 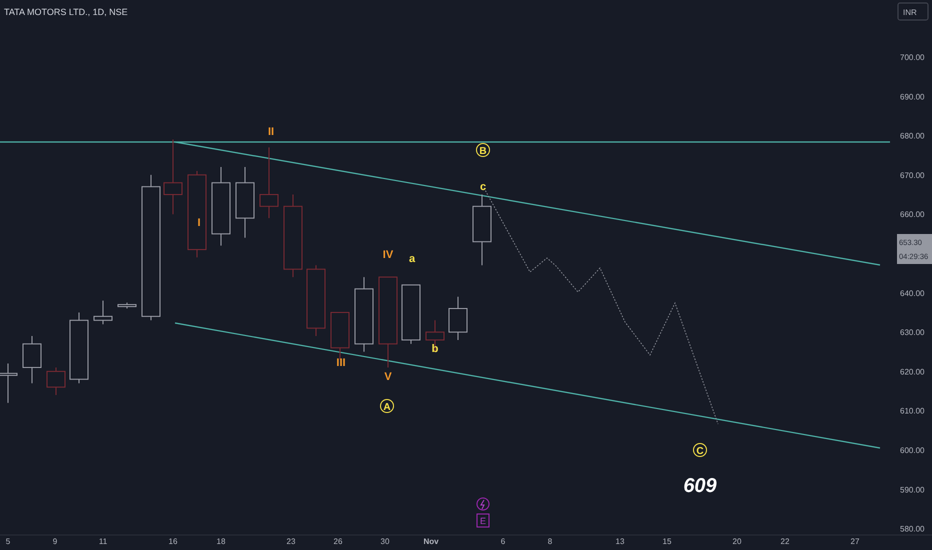 I want to click on currency-button: INR, so click(x=913, y=11).